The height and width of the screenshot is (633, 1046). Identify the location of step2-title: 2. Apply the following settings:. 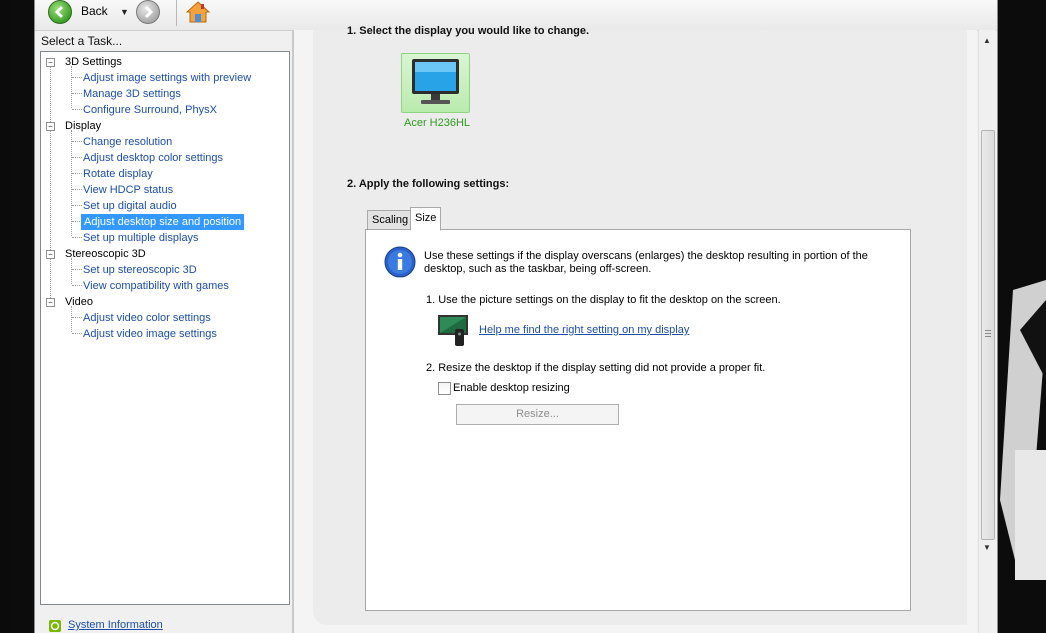
(428, 184).